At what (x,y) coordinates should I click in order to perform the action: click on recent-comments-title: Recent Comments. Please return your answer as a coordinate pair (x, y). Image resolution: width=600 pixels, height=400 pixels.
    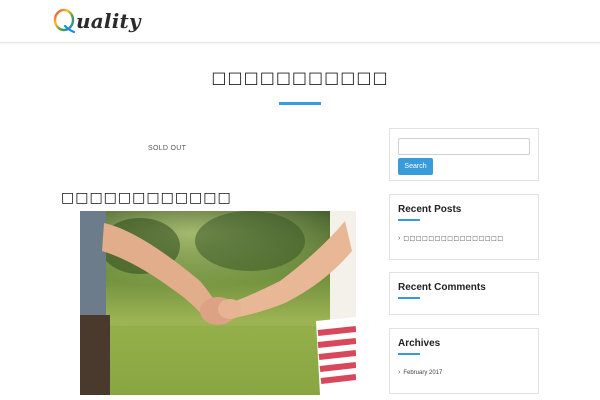
    Looking at the image, I should click on (442, 287).